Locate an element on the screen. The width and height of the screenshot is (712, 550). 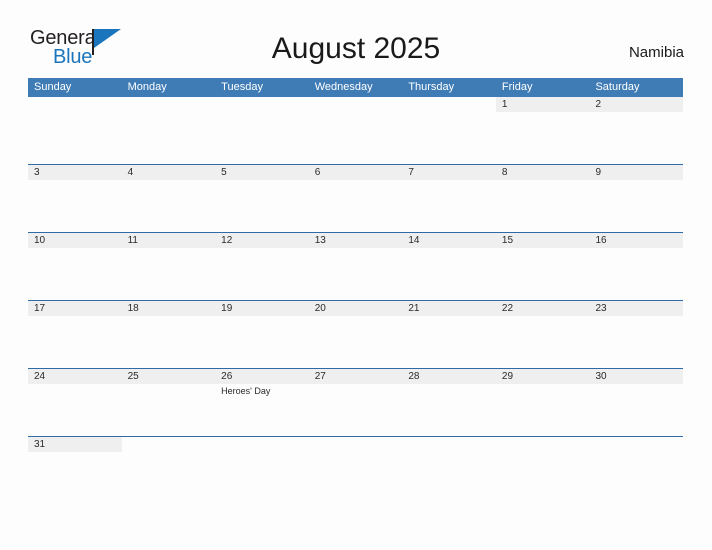
calendar-week-row: 17 18 19 20 21 22 23 is located at coordinates (356, 334).